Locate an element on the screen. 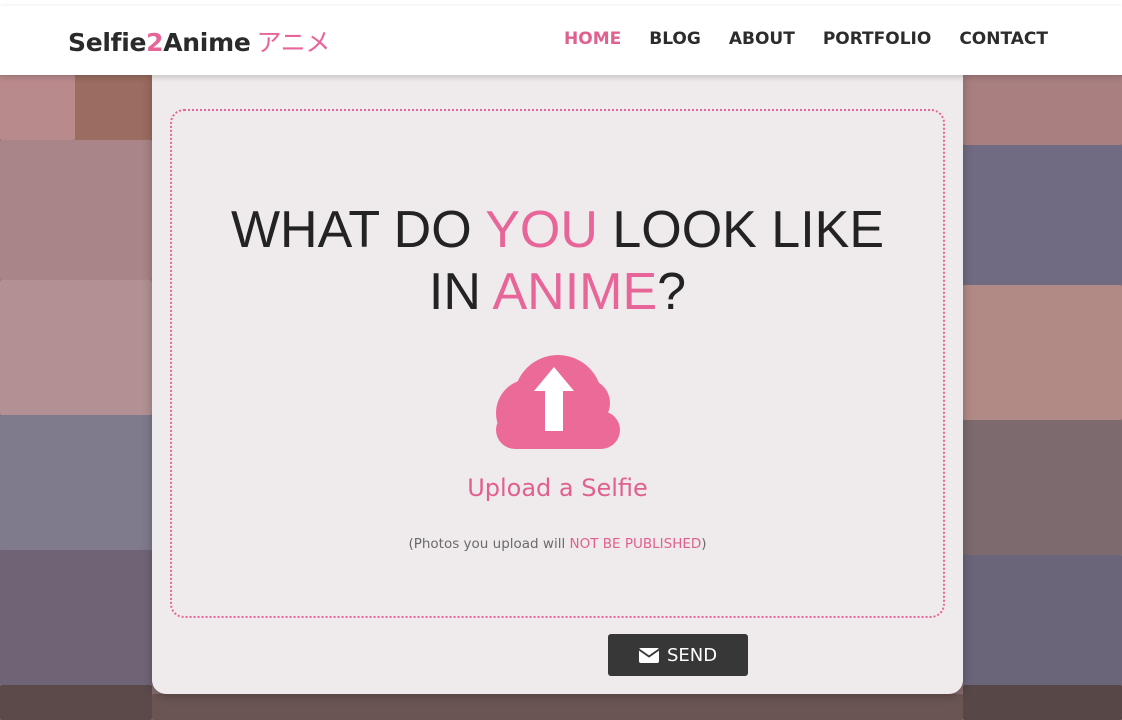 Image resolution: width=1122 pixels, height=720 pixels. headline-text: LOOK LIKE is located at coordinates (741, 230).